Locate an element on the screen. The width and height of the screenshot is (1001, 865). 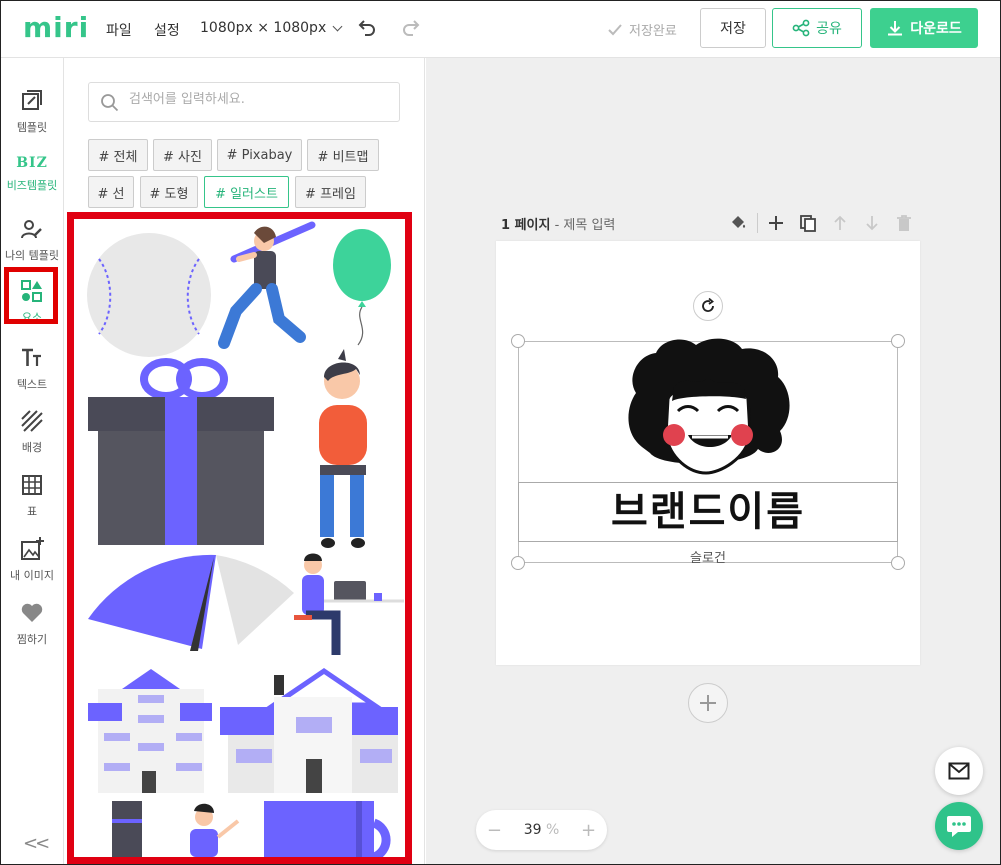
search-input is located at coordinates (259, 99).